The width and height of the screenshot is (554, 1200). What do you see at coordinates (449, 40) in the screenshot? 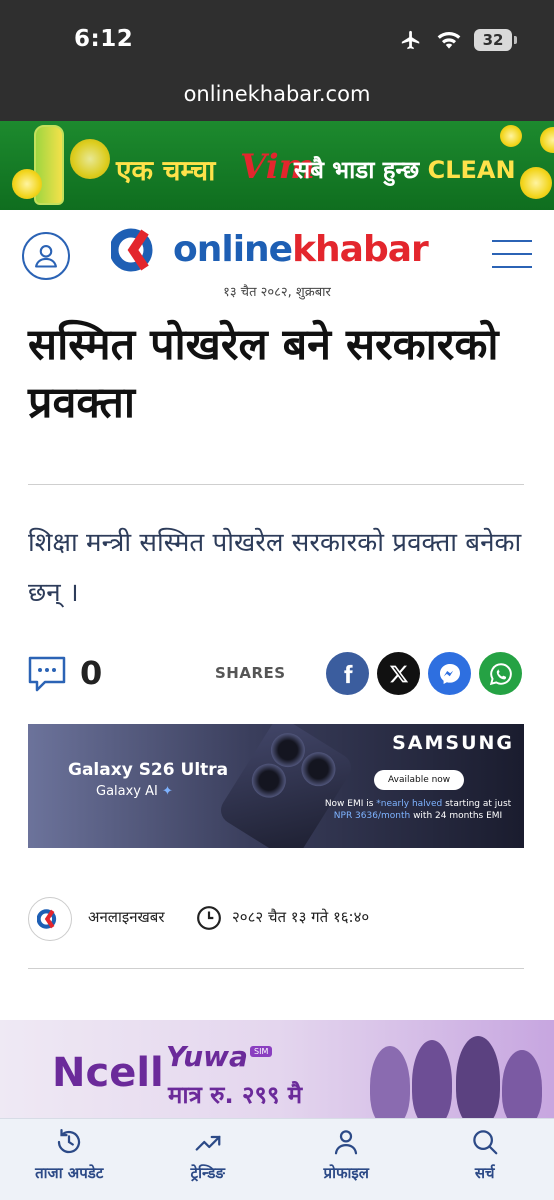
I see `wifi-icon` at bounding box center [449, 40].